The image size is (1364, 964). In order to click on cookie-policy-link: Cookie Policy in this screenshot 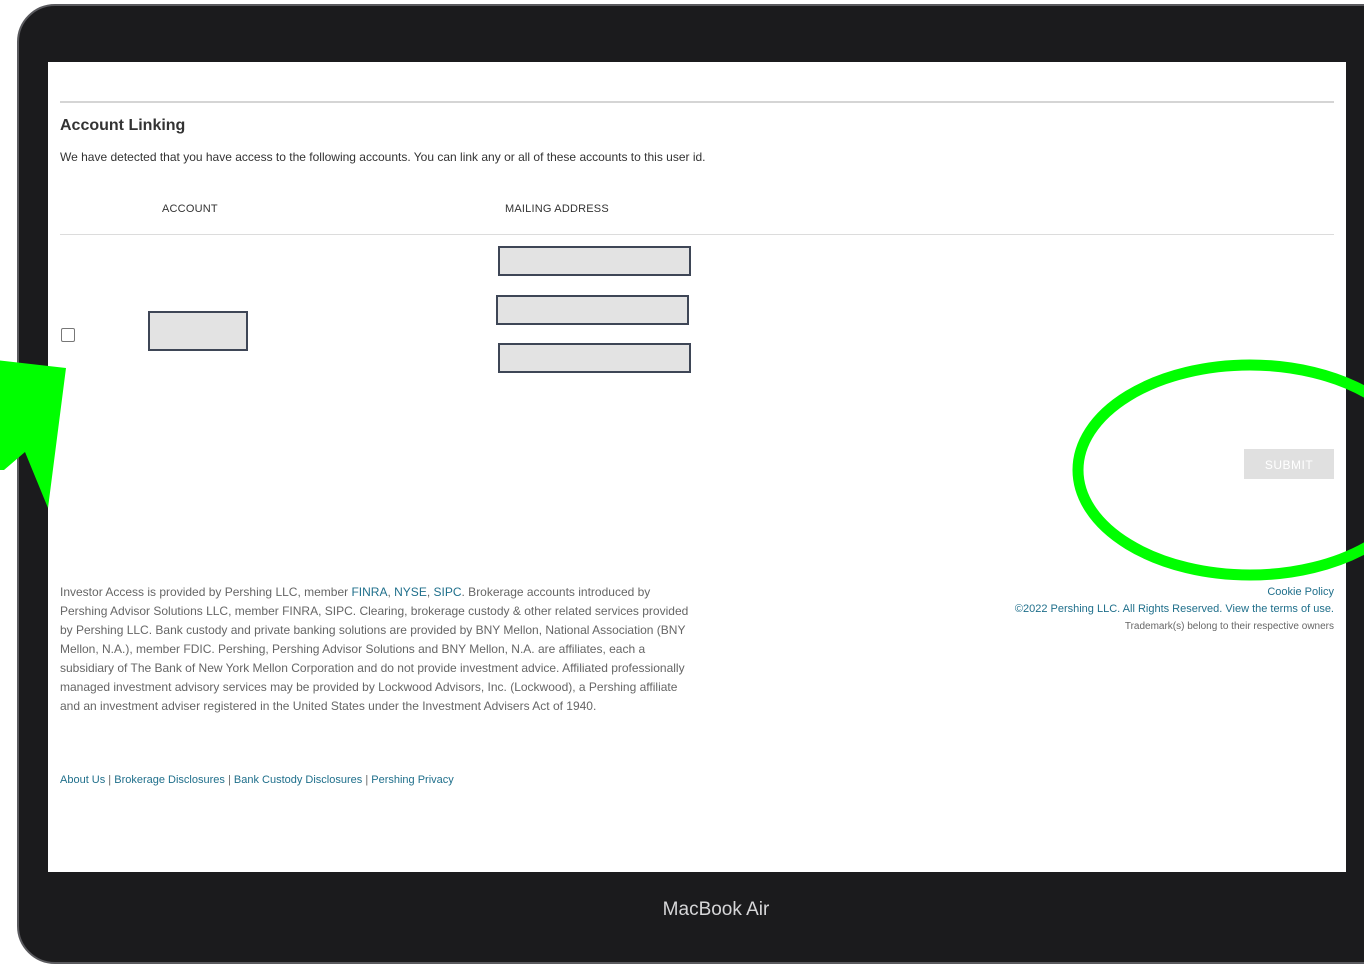, I will do `click(1300, 592)`.